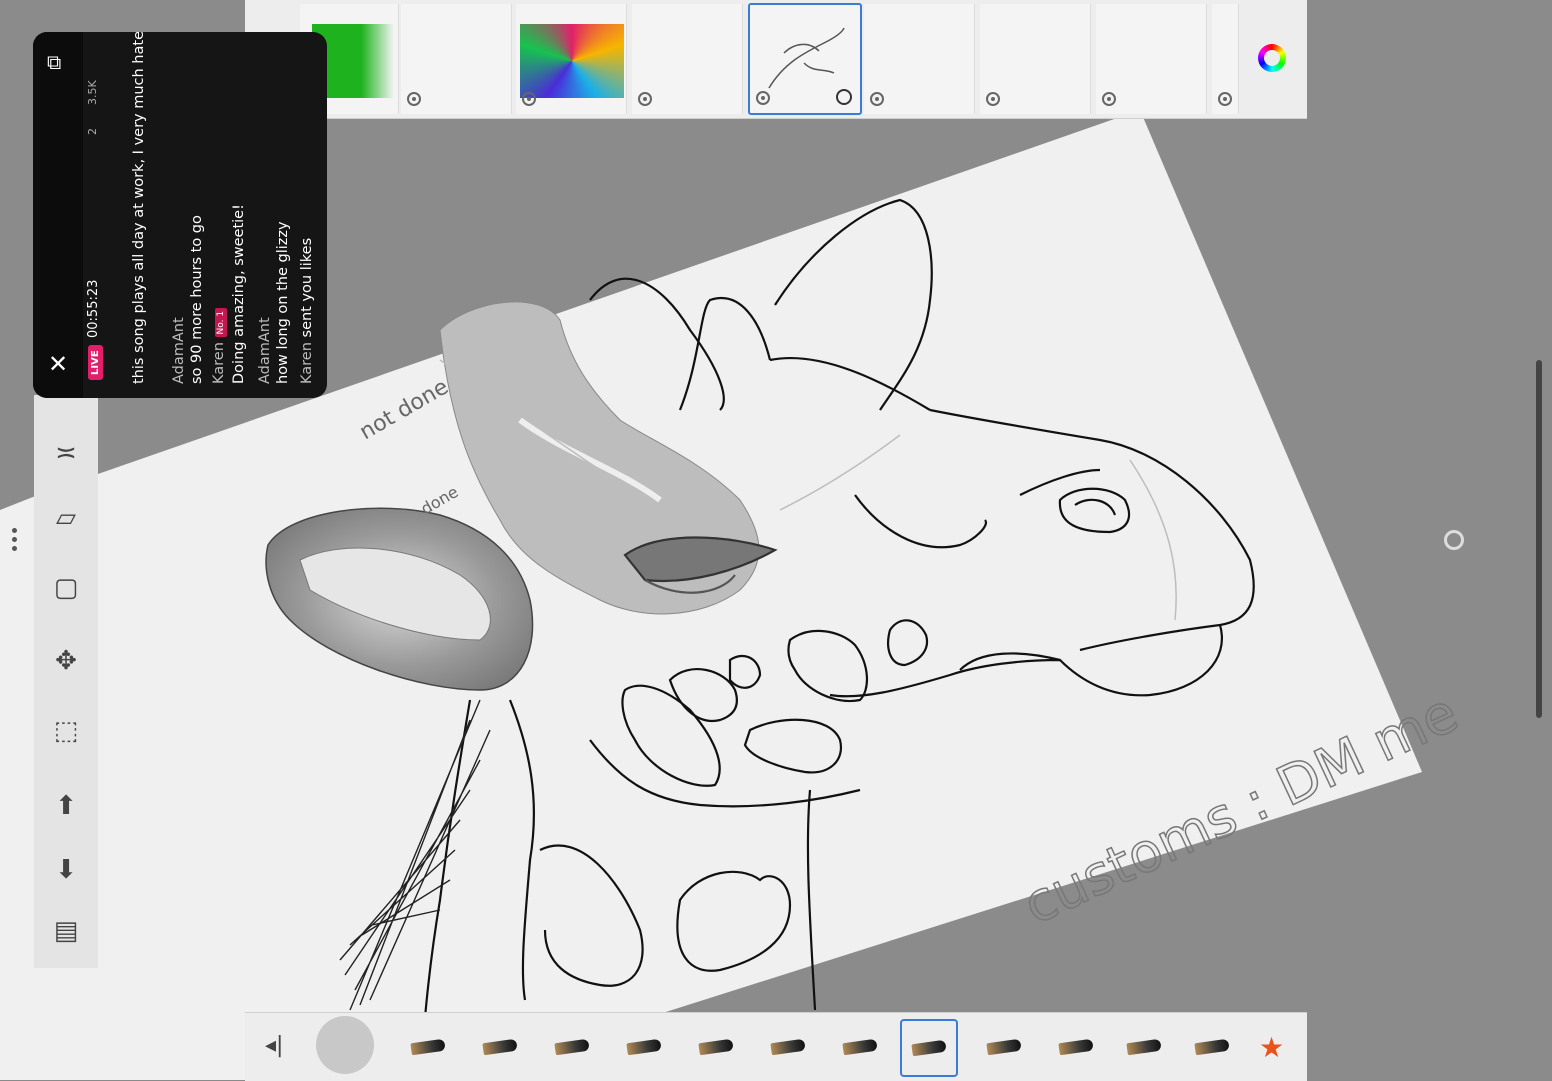 This screenshot has width=1552, height=1081. I want to click on close-icon: ✕, so click(58, 364).